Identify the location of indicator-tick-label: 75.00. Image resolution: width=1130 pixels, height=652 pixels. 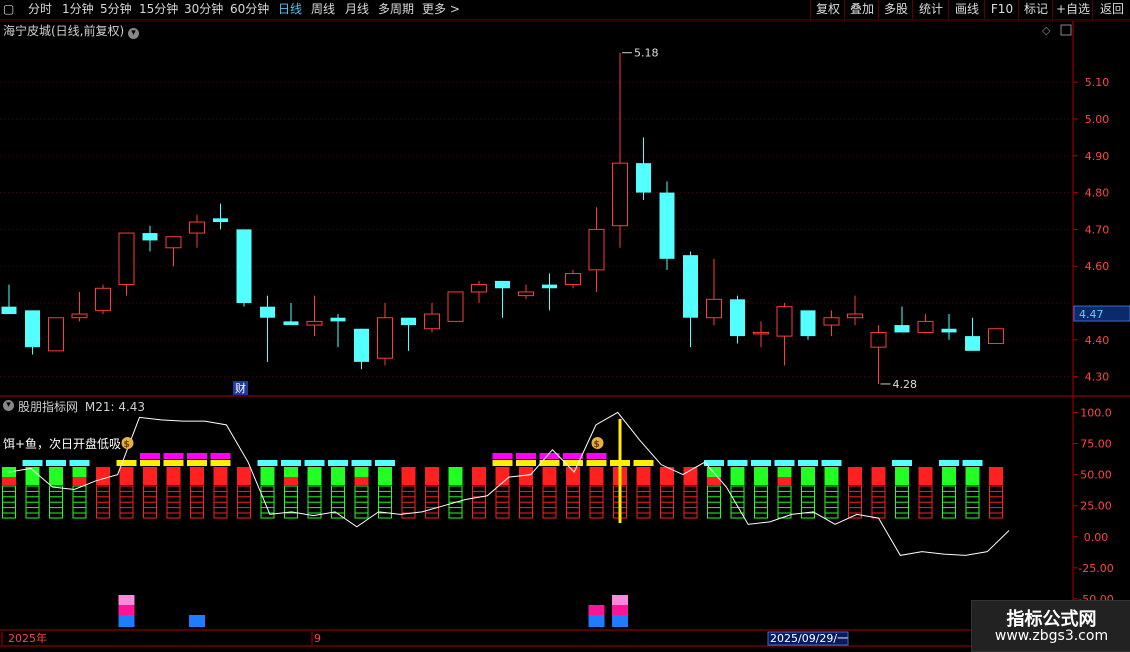
(1096, 444).